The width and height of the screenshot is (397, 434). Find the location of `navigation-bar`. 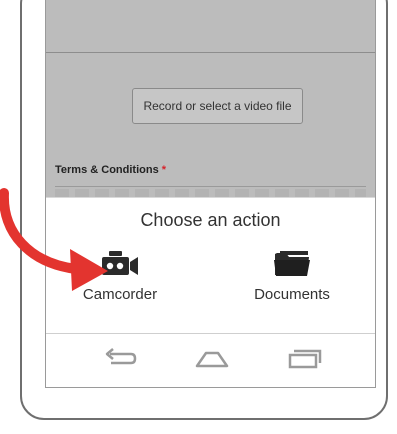

navigation-bar is located at coordinates (210, 360).